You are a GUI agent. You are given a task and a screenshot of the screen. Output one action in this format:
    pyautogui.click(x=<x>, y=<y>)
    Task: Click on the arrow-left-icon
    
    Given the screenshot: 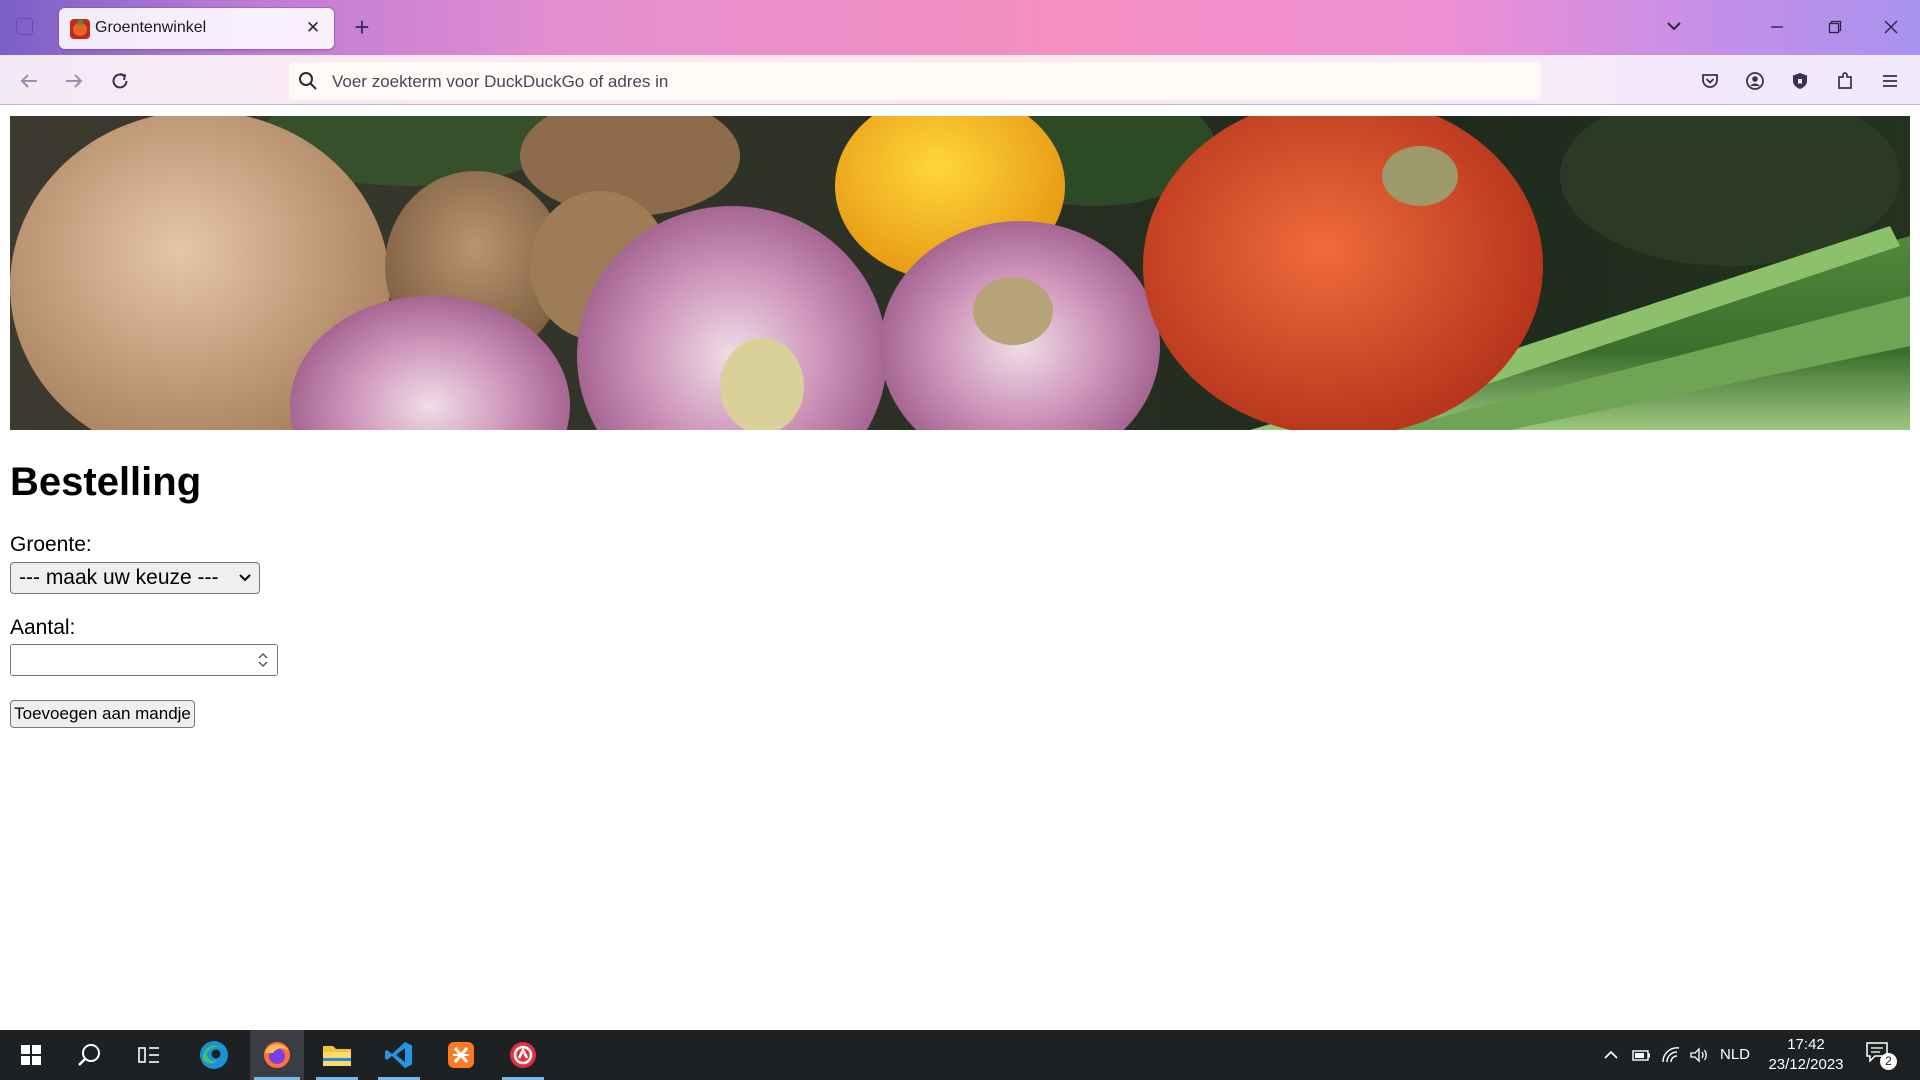 What is the action you would take?
    pyautogui.click(x=28, y=81)
    